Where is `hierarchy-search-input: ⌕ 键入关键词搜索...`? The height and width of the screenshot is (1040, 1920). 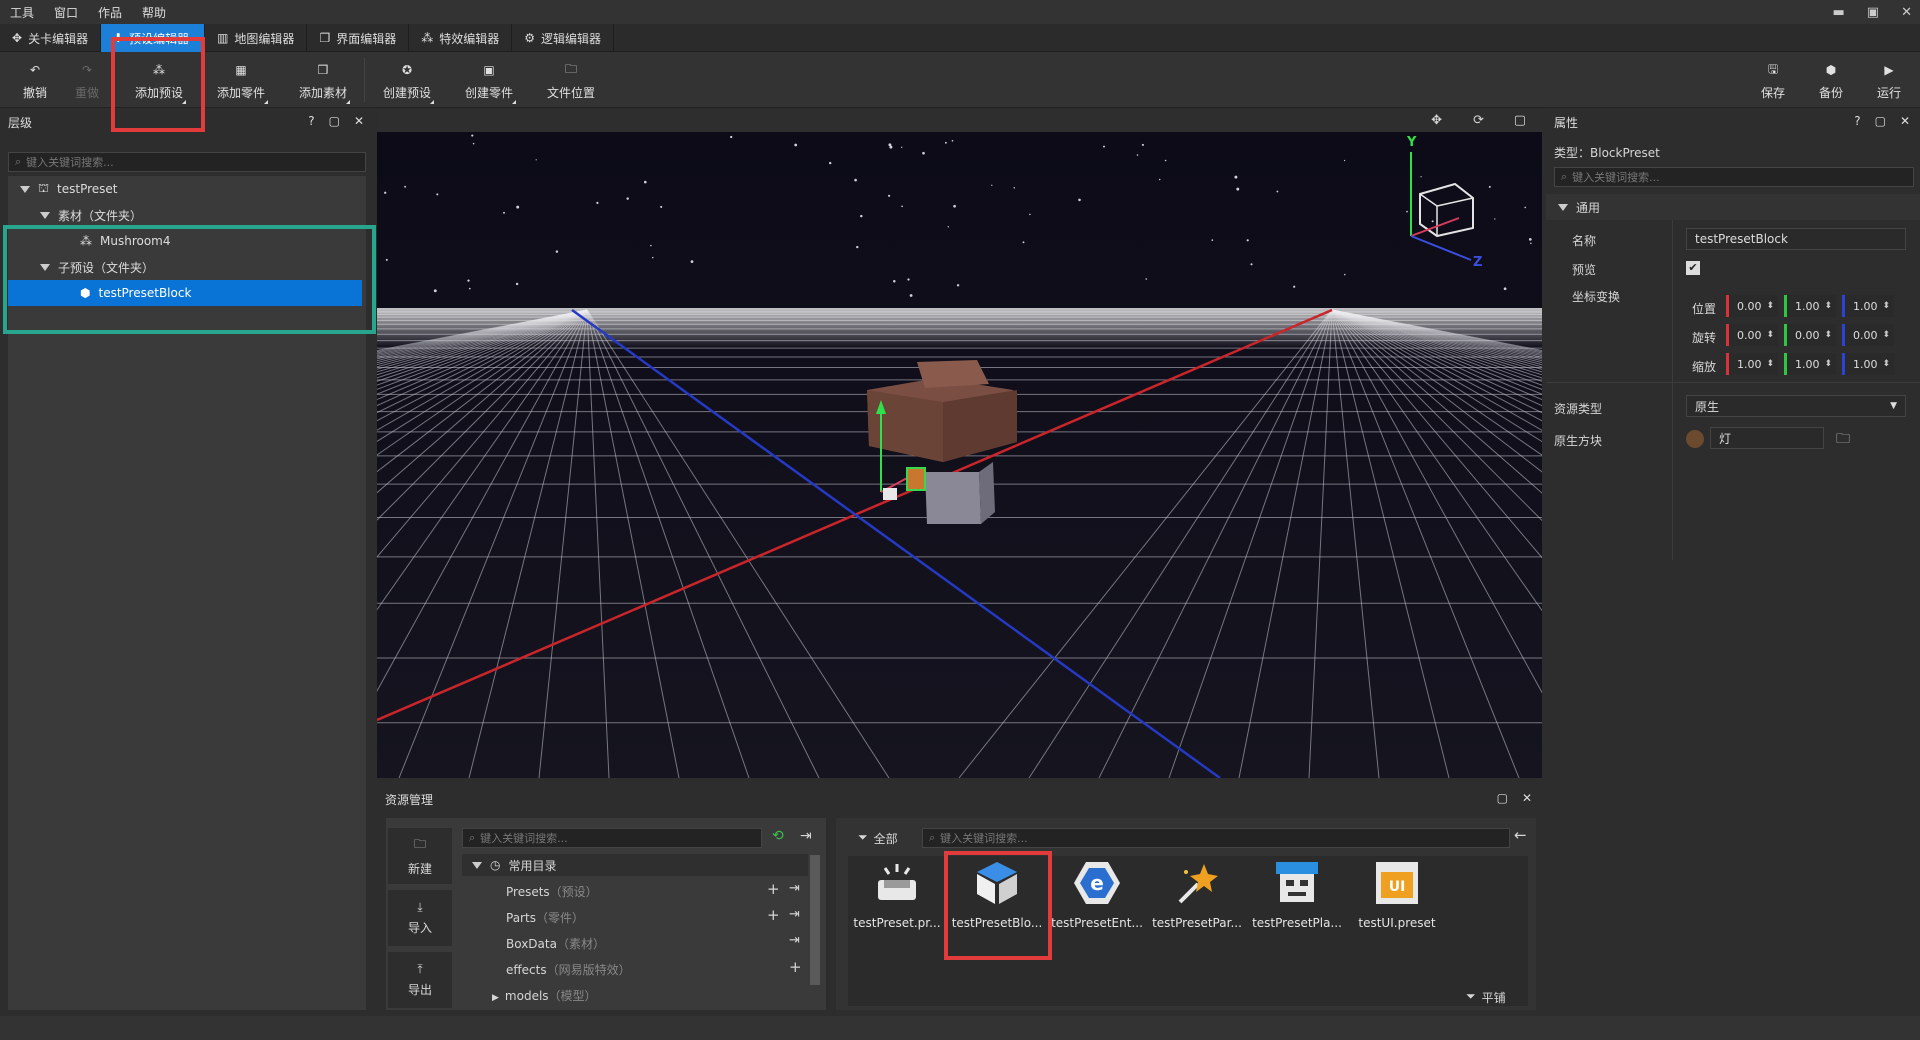 hierarchy-search-input: ⌕ 键入关键词搜索... is located at coordinates (187, 162).